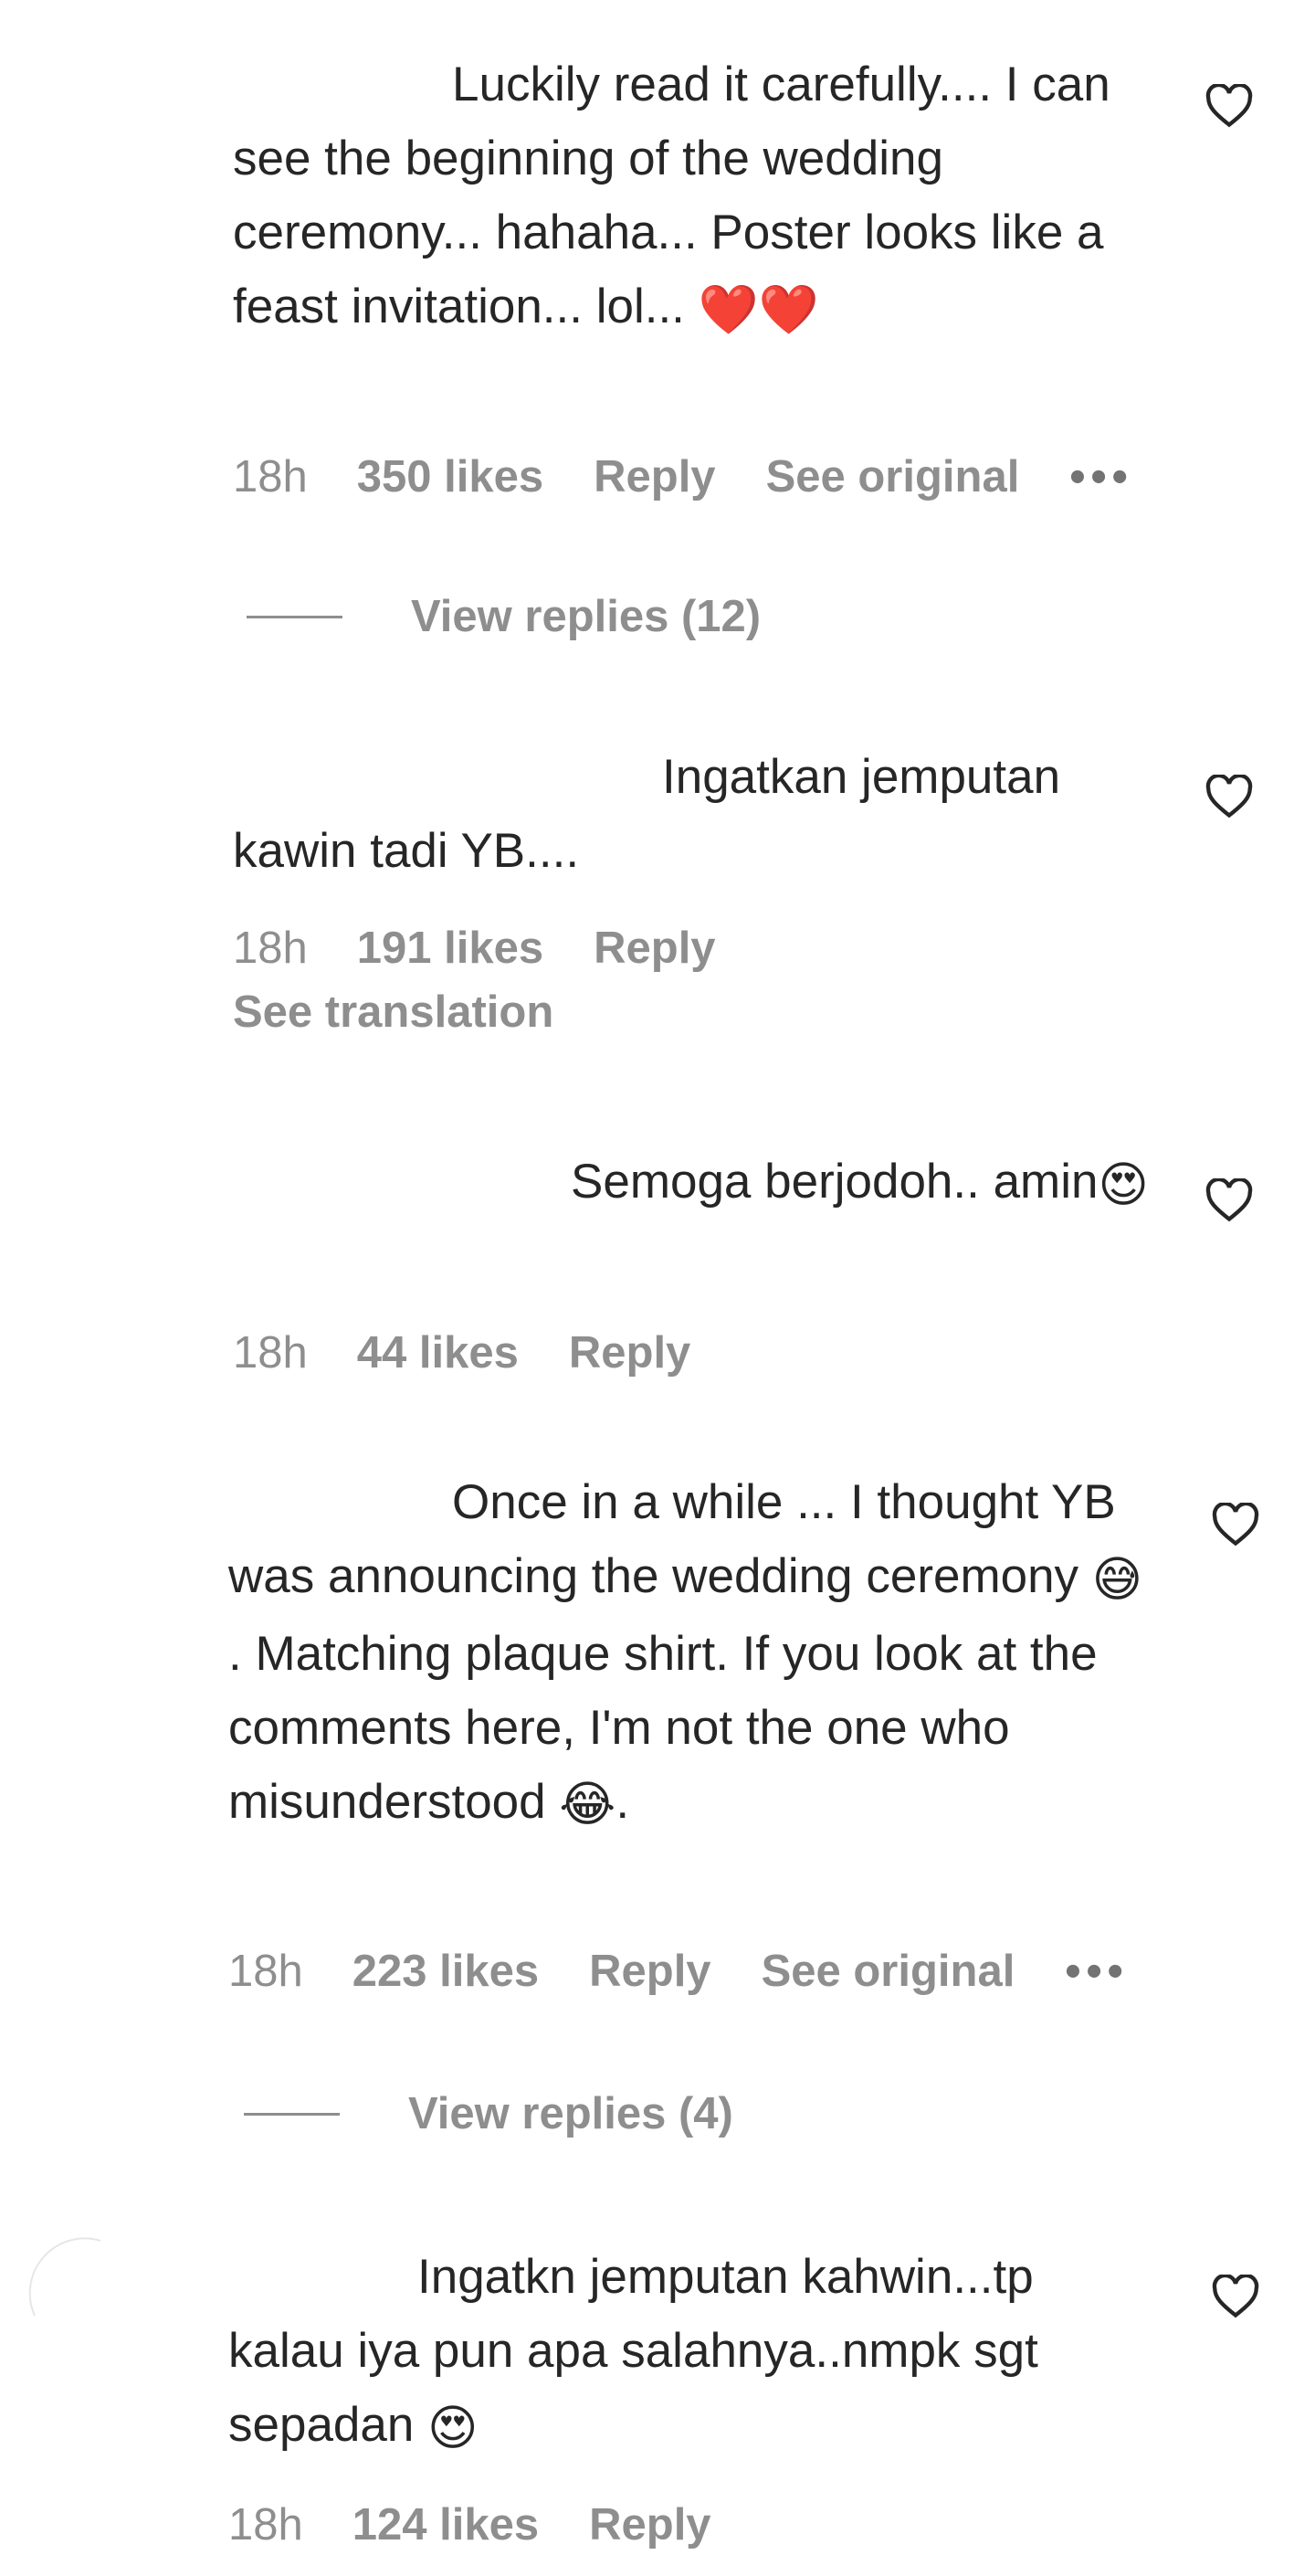 Image resolution: width=1294 pixels, height=2576 pixels. What do you see at coordinates (393, 1012) in the screenshot?
I see `see-translation-button: See translation` at bounding box center [393, 1012].